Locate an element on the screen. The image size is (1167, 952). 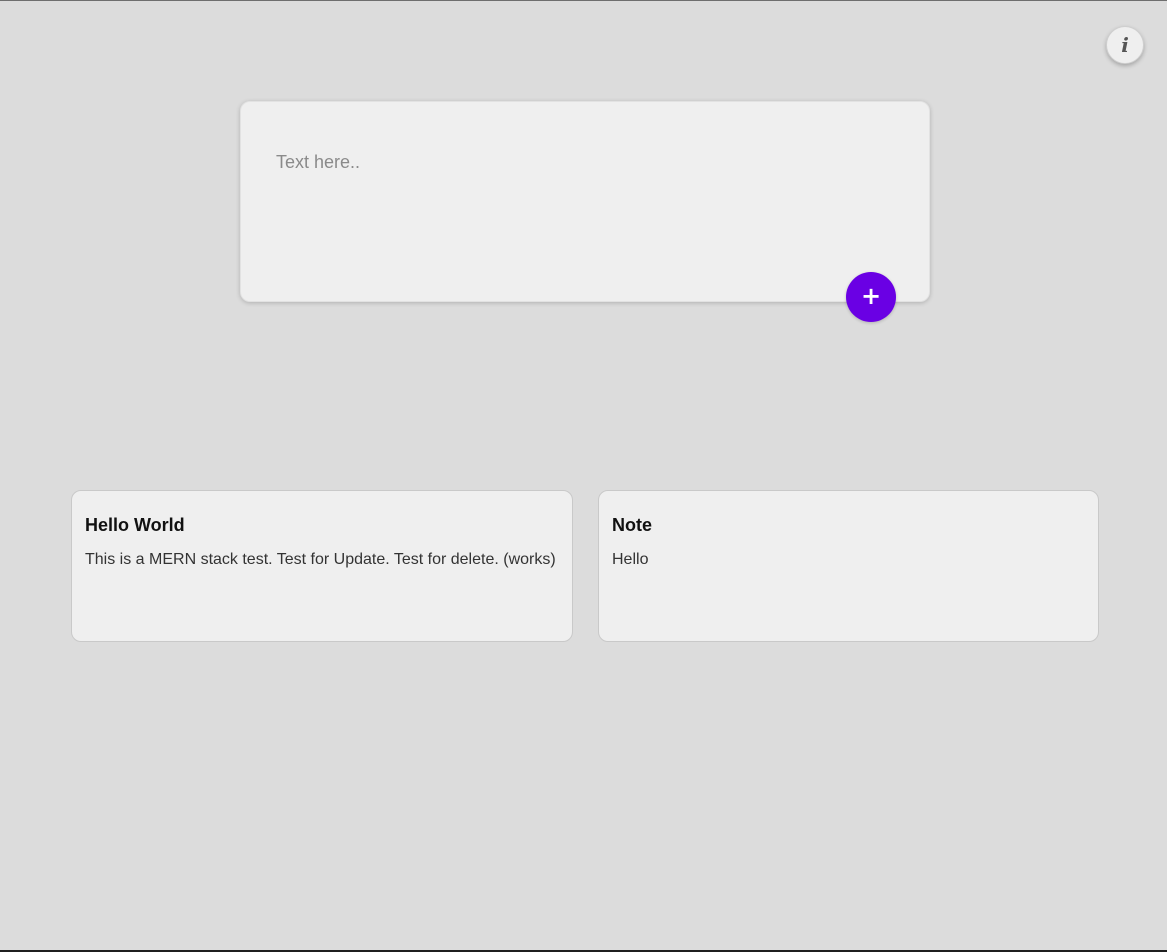
note-composer is located at coordinates (585, 201).